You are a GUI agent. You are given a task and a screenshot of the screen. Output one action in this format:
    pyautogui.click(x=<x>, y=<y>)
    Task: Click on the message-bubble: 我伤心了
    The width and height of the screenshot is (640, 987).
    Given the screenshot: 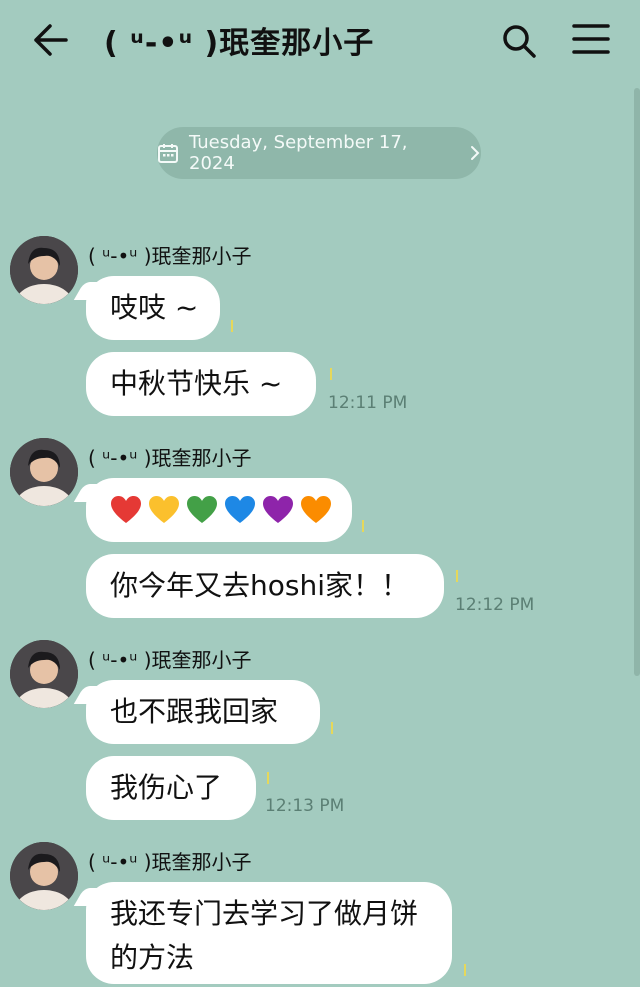 What is the action you would take?
    pyautogui.click(x=171, y=788)
    